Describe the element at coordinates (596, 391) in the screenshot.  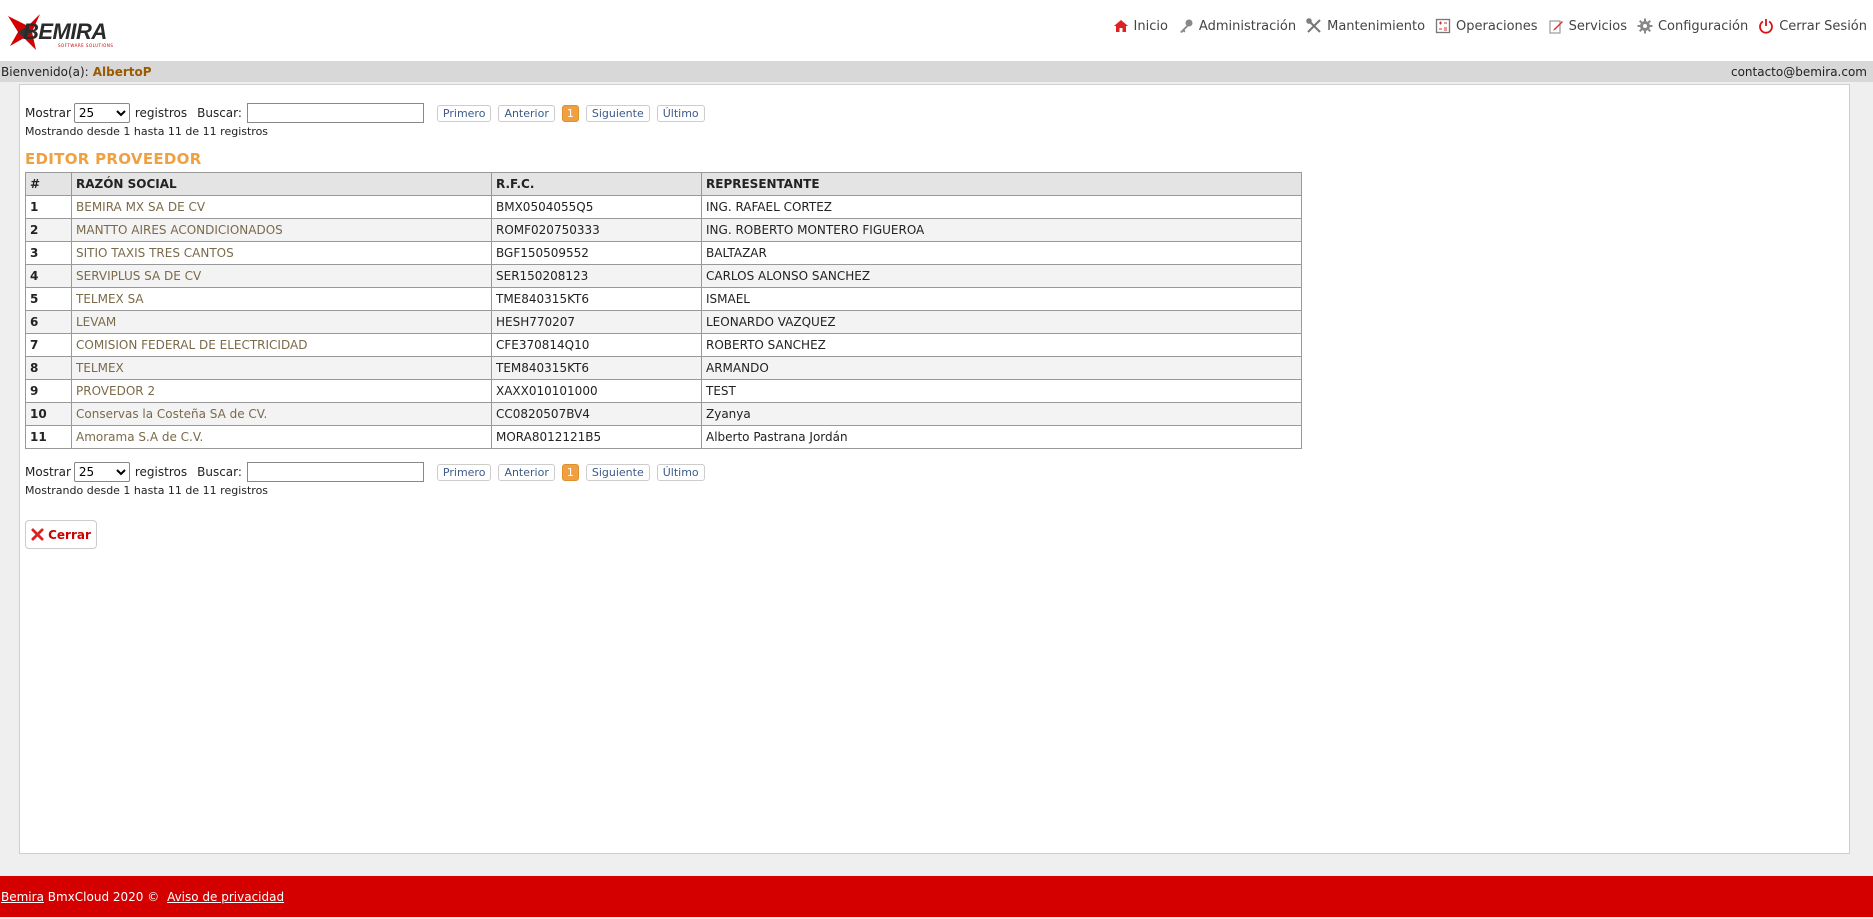
I see `rfc-cell: XAXX010101000` at that location.